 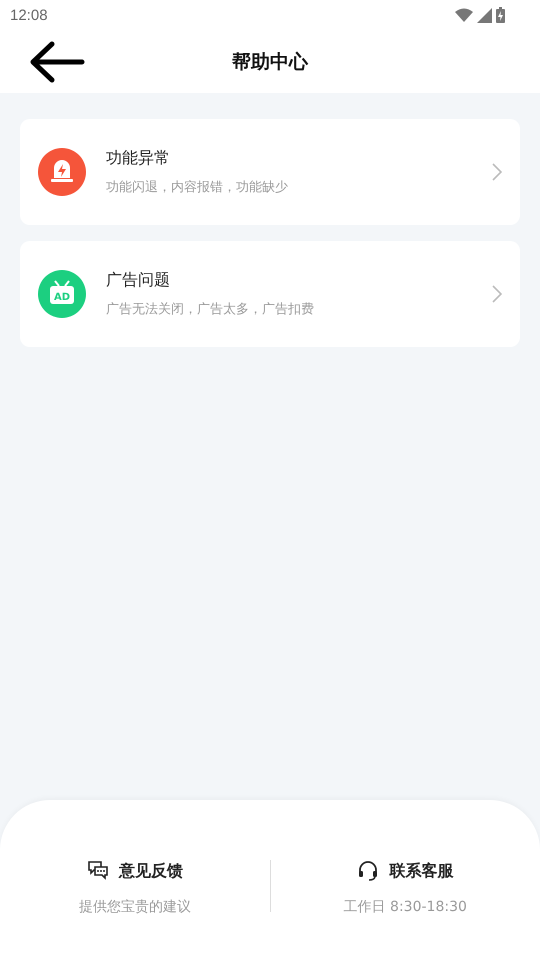 I want to click on category-title: 功能异常, so click(x=138, y=158).